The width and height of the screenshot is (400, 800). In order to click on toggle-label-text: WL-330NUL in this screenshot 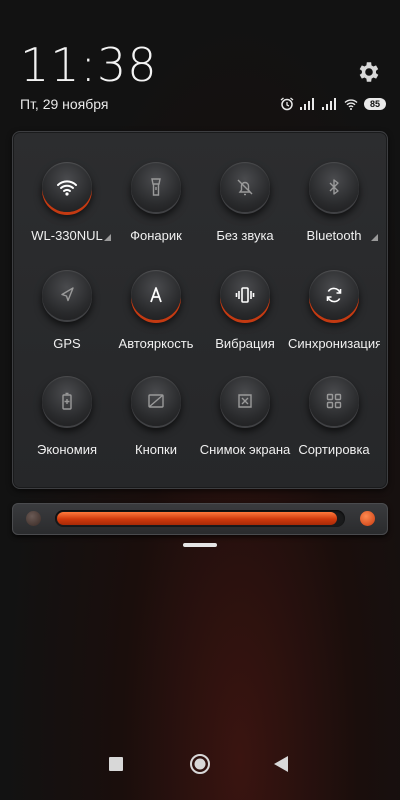, I will do `click(67, 235)`.